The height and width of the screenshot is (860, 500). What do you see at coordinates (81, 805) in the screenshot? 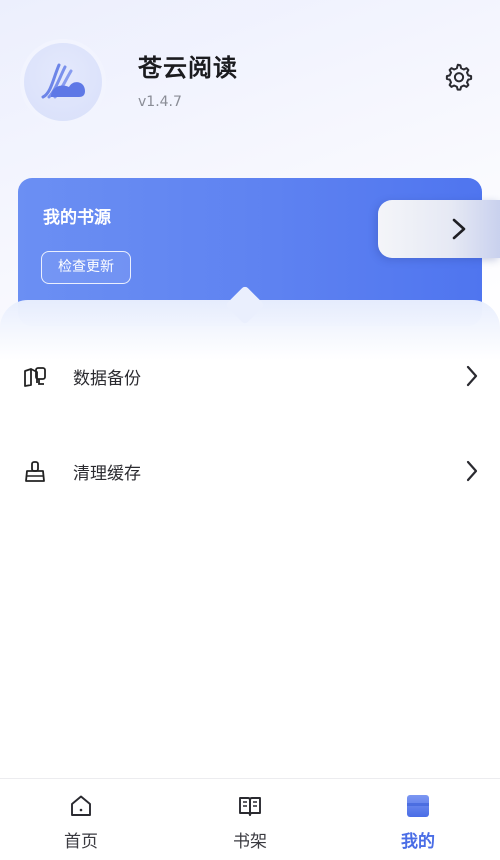
I see `home-icon` at bounding box center [81, 805].